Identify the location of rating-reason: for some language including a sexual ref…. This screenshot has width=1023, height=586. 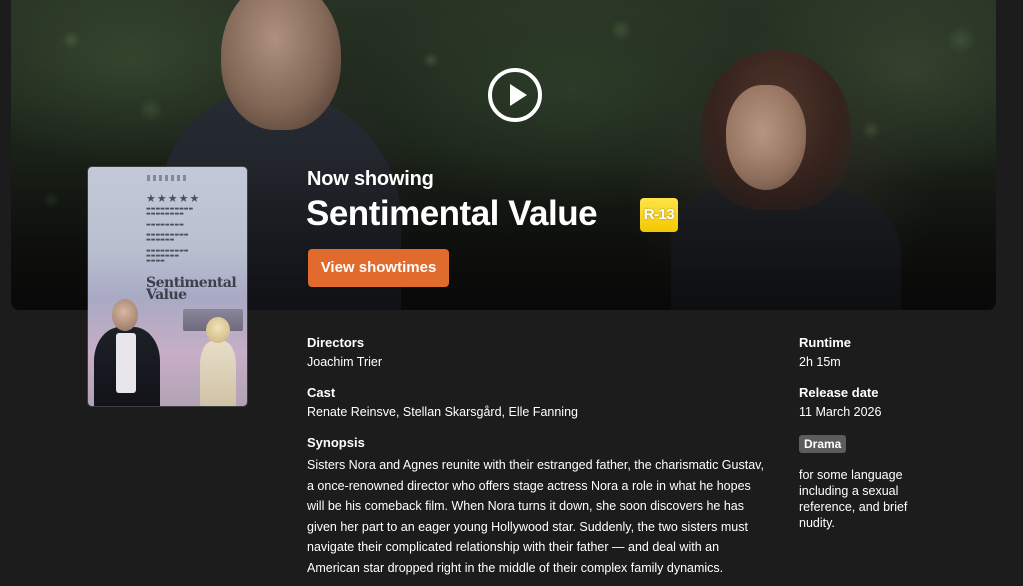
(853, 499).